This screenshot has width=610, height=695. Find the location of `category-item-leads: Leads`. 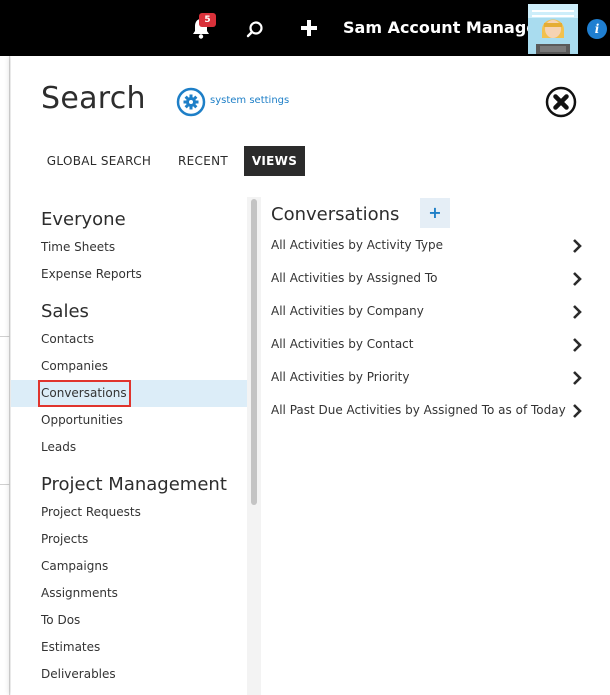

category-item-leads: Leads is located at coordinates (129, 447).